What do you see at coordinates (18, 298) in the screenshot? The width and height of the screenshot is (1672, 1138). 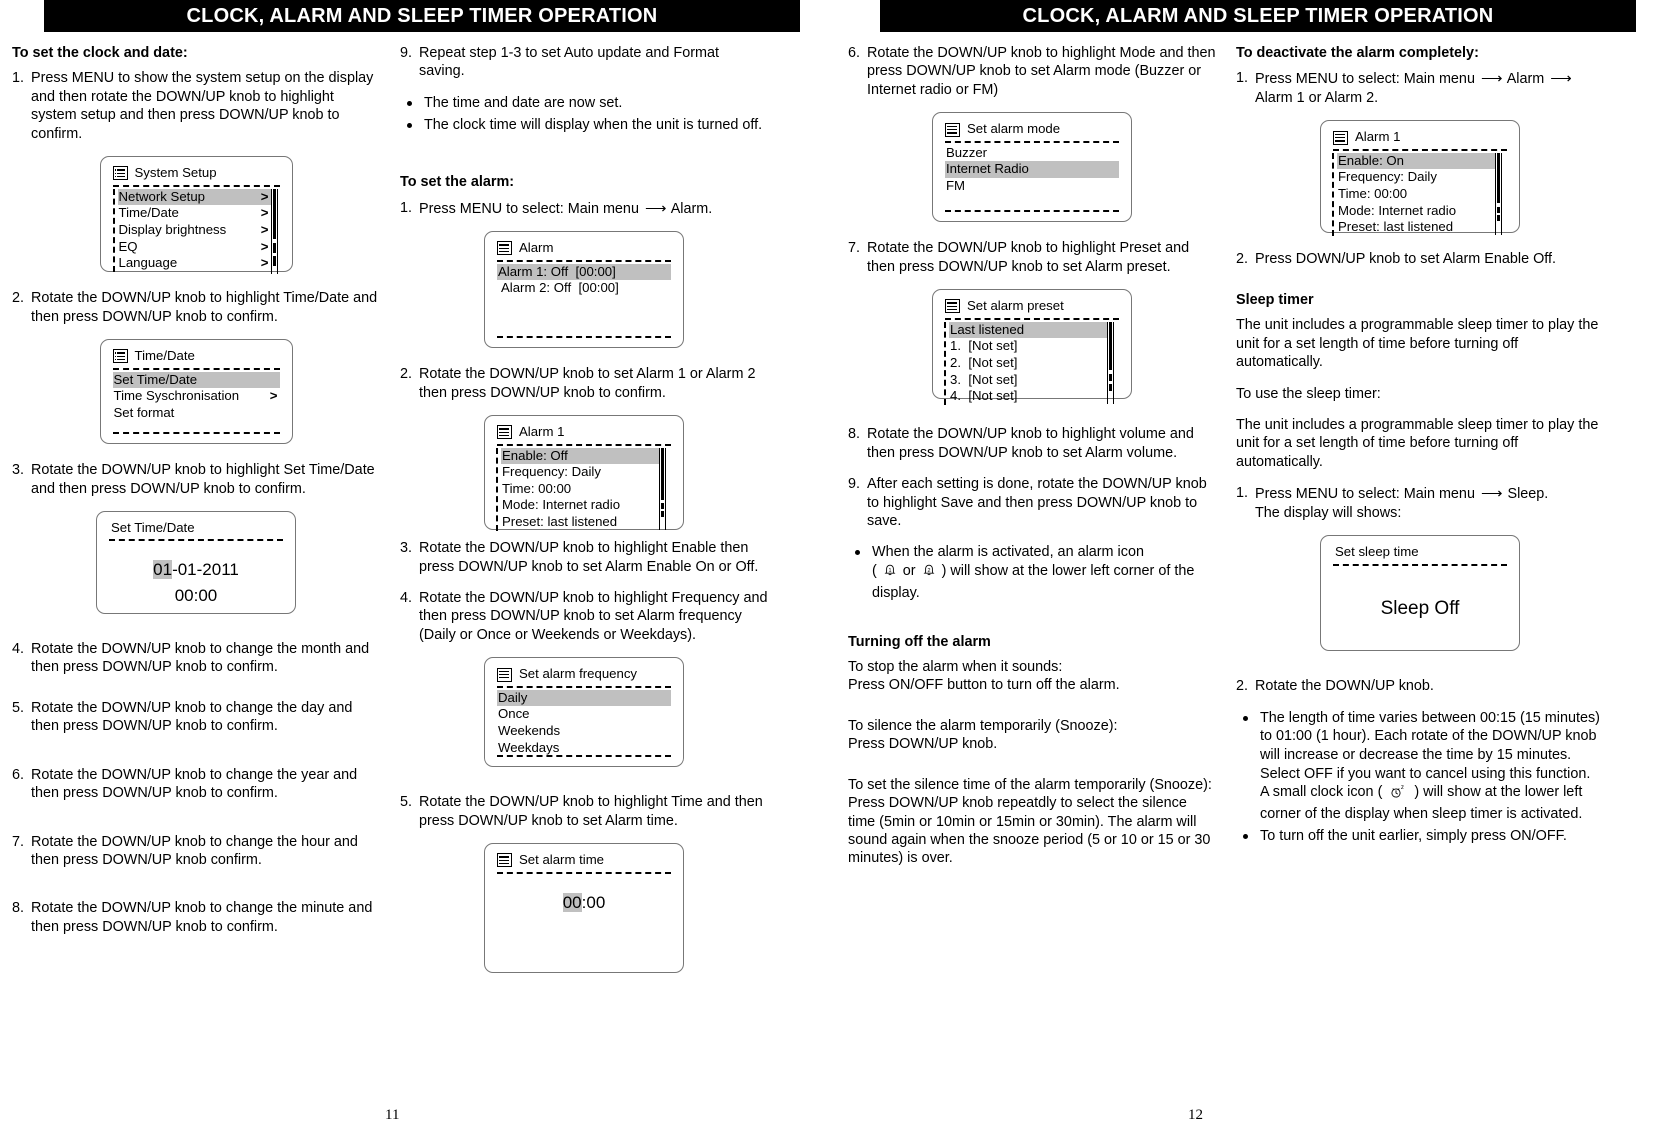 I see `step-2-number: 2.` at bounding box center [18, 298].